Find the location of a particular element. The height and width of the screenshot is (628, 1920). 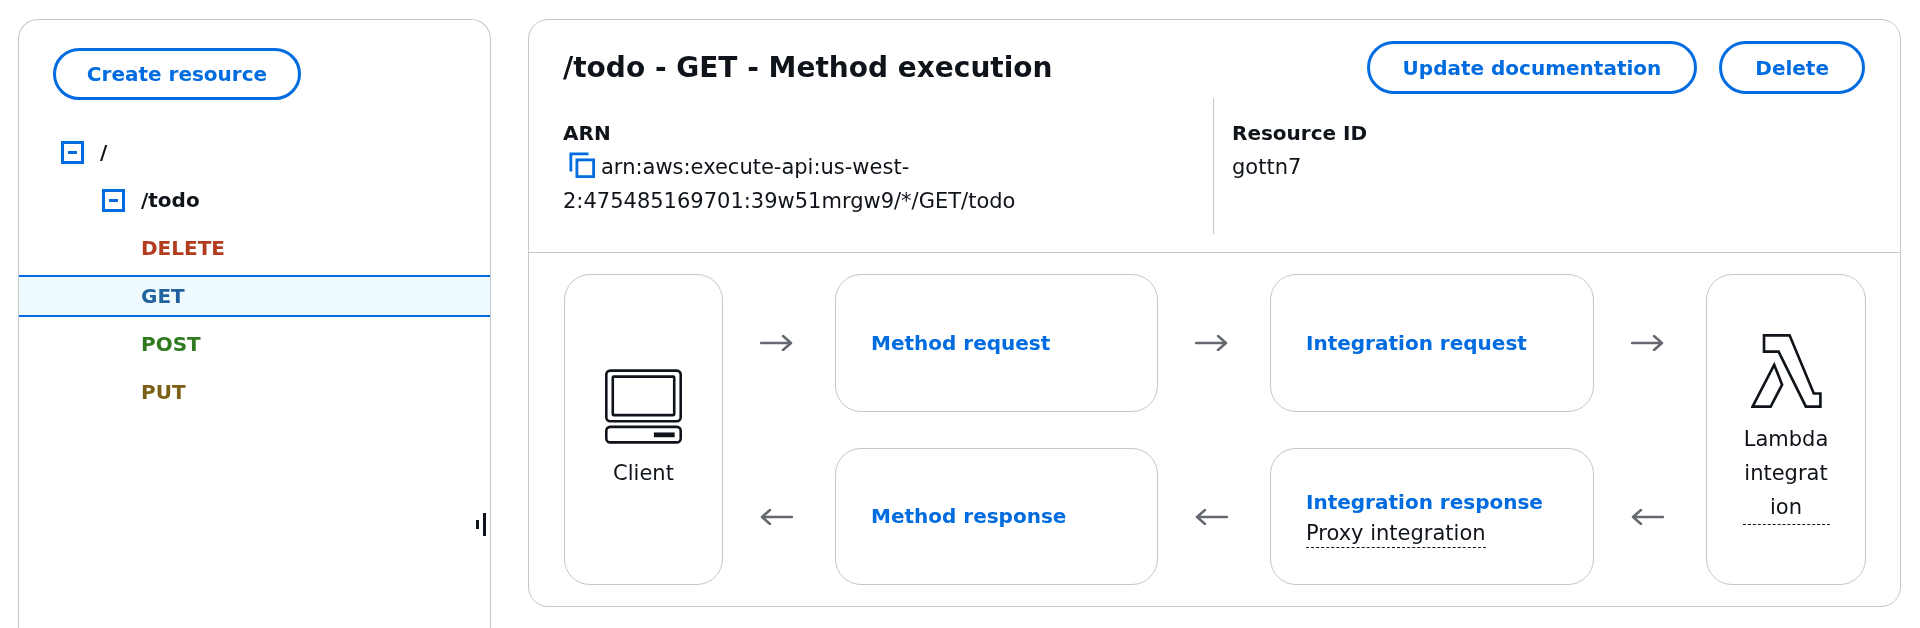

create-resource-button: Create resource is located at coordinates (177, 74).